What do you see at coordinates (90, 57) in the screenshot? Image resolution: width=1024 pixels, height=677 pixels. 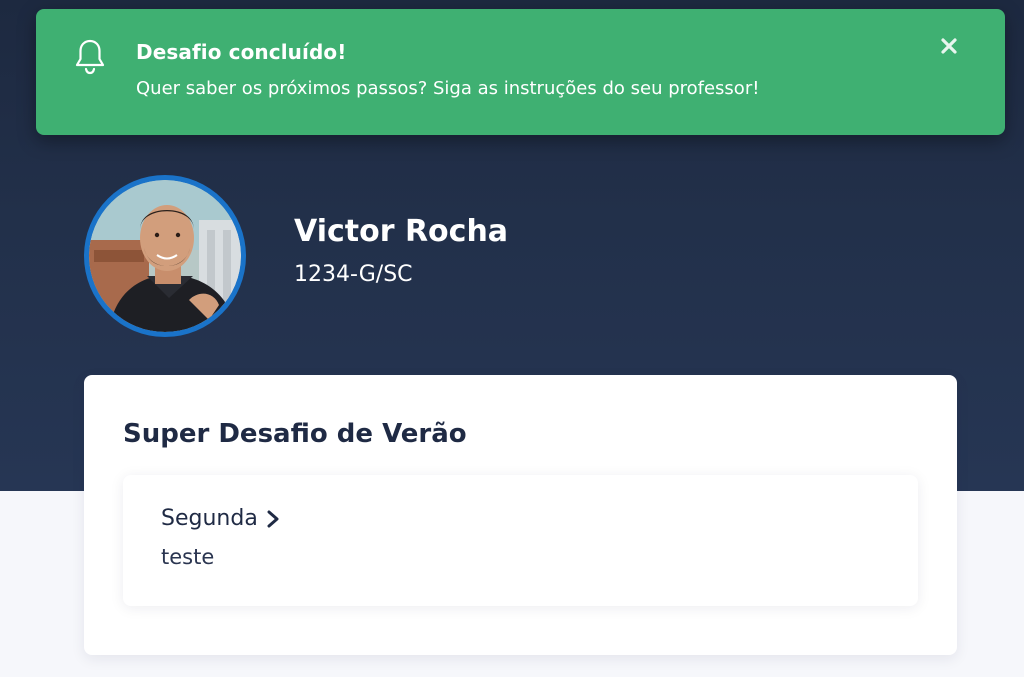 I see `bell-icon` at bounding box center [90, 57].